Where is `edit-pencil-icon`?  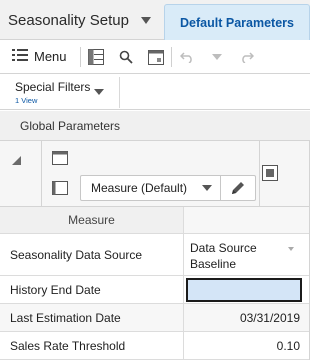
edit-pencil-icon is located at coordinates (238, 188).